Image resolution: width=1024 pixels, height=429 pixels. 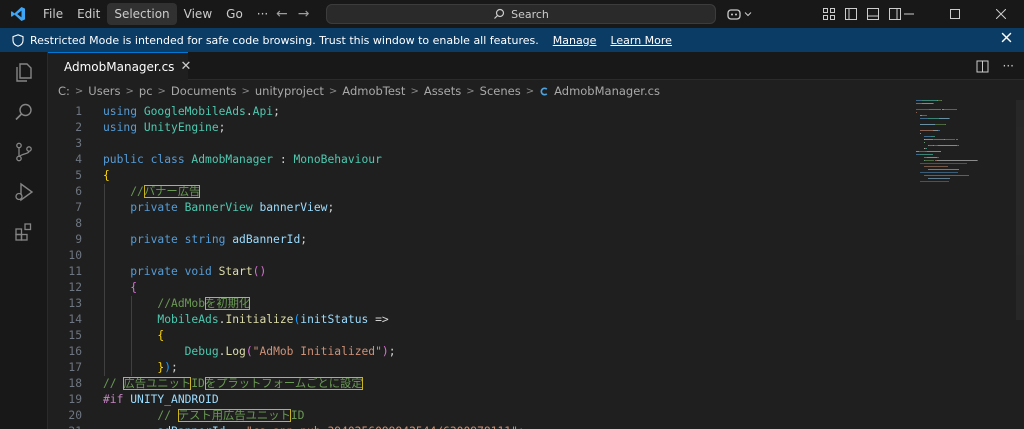 What do you see at coordinates (982, 66) in the screenshot?
I see `split-editor-icon` at bounding box center [982, 66].